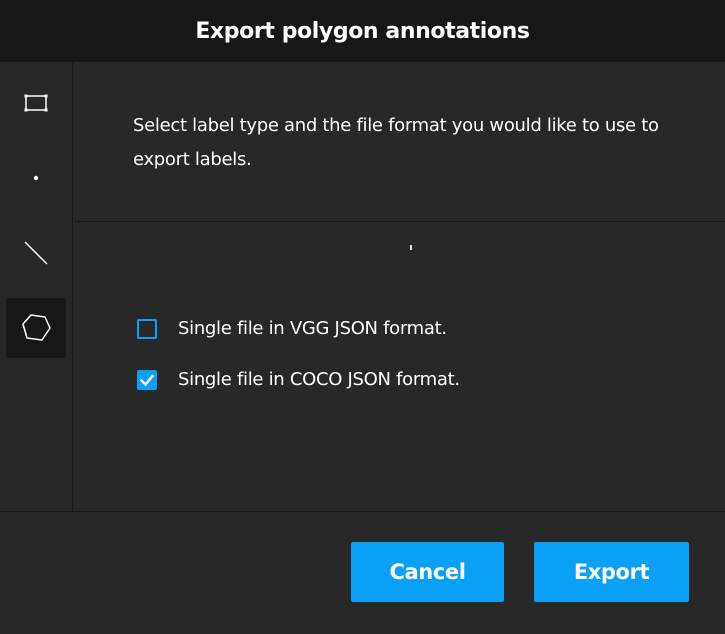 The width and height of the screenshot is (725, 634). I want to click on tool-point, so click(36, 178).